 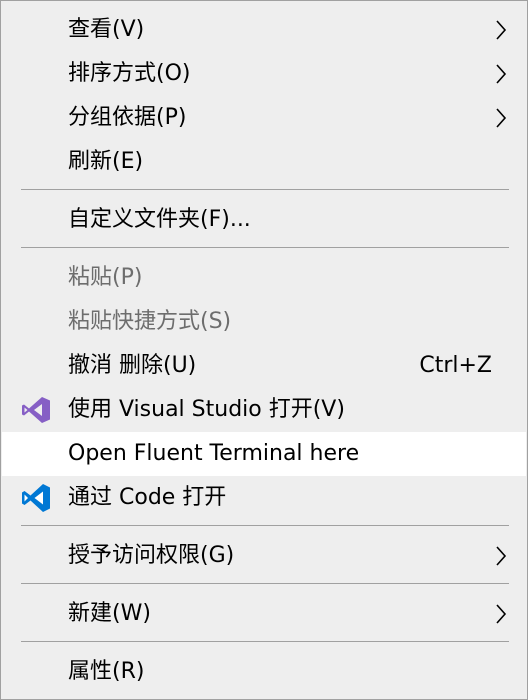 What do you see at coordinates (206, 409) in the screenshot?
I see `menu-item-label: 使用 Visual Studio 打开(V)` at bounding box center [206, 409].